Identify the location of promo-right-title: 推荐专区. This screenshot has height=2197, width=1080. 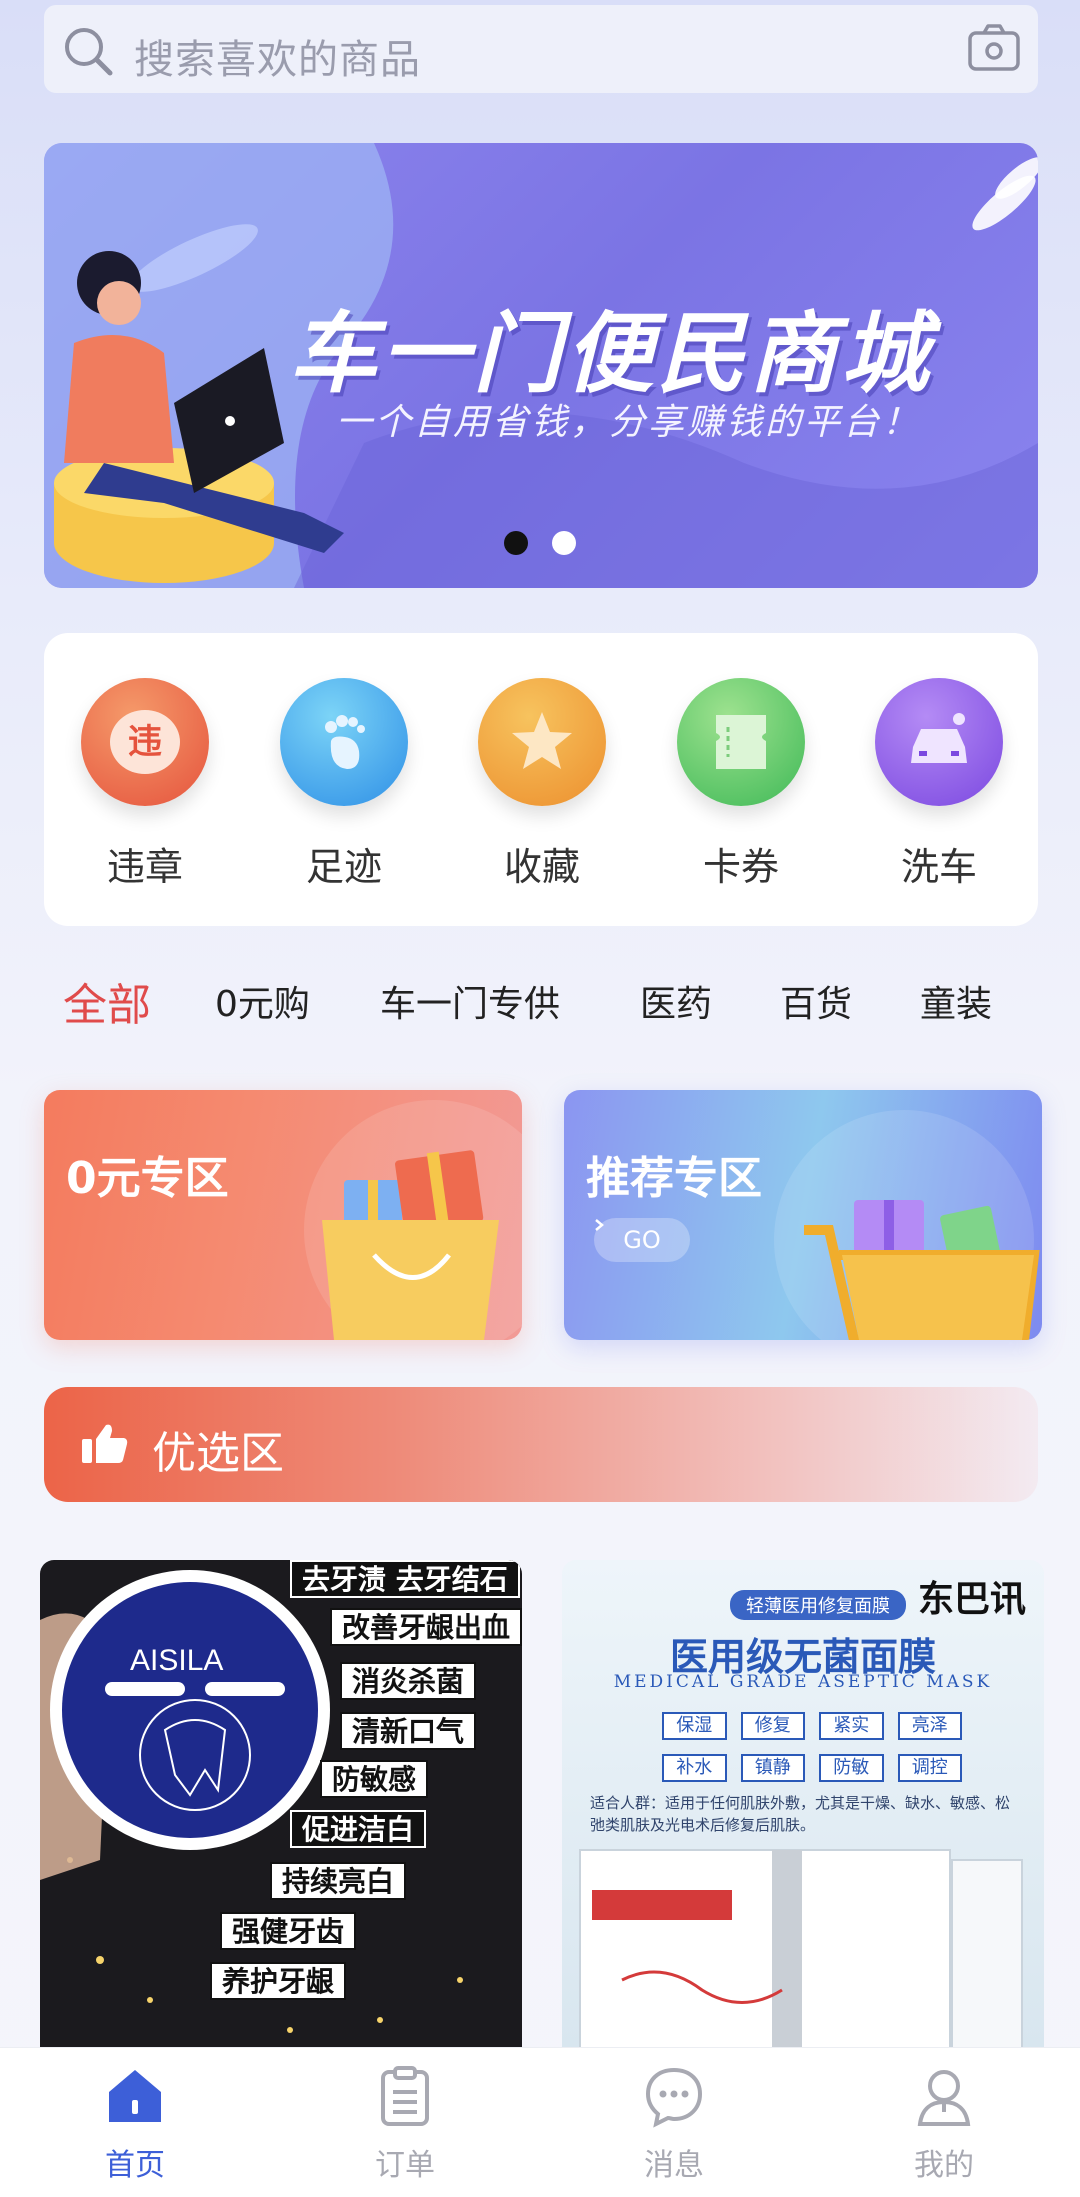
(674, 1178).